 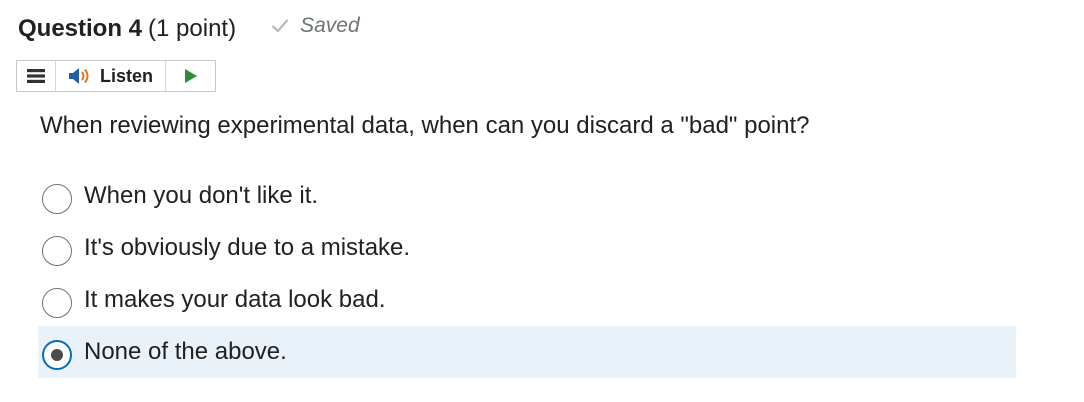 I want to click on saved-status: Saved, so click(x=315, y=26).